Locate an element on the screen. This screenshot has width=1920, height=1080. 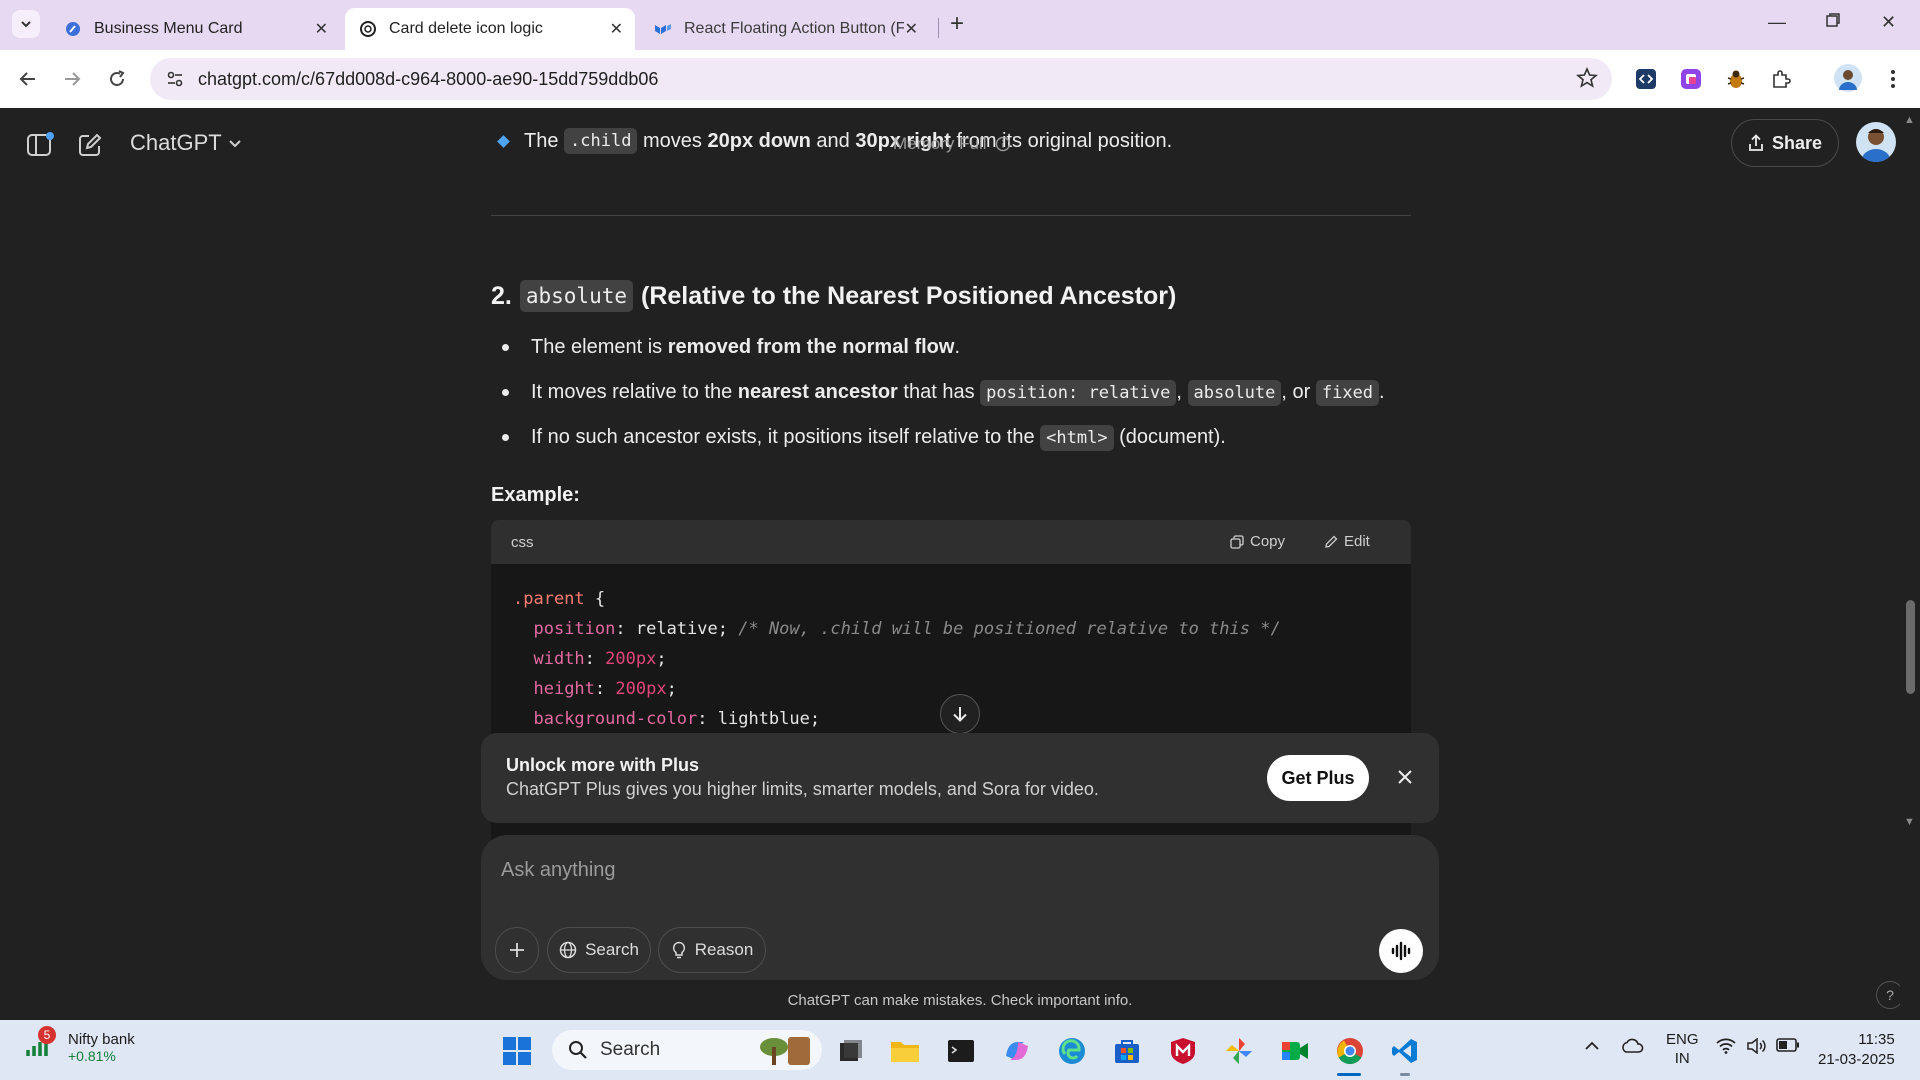
system-clock: 11:35 21-03-2025 is located at coordinates (1856, 1050).